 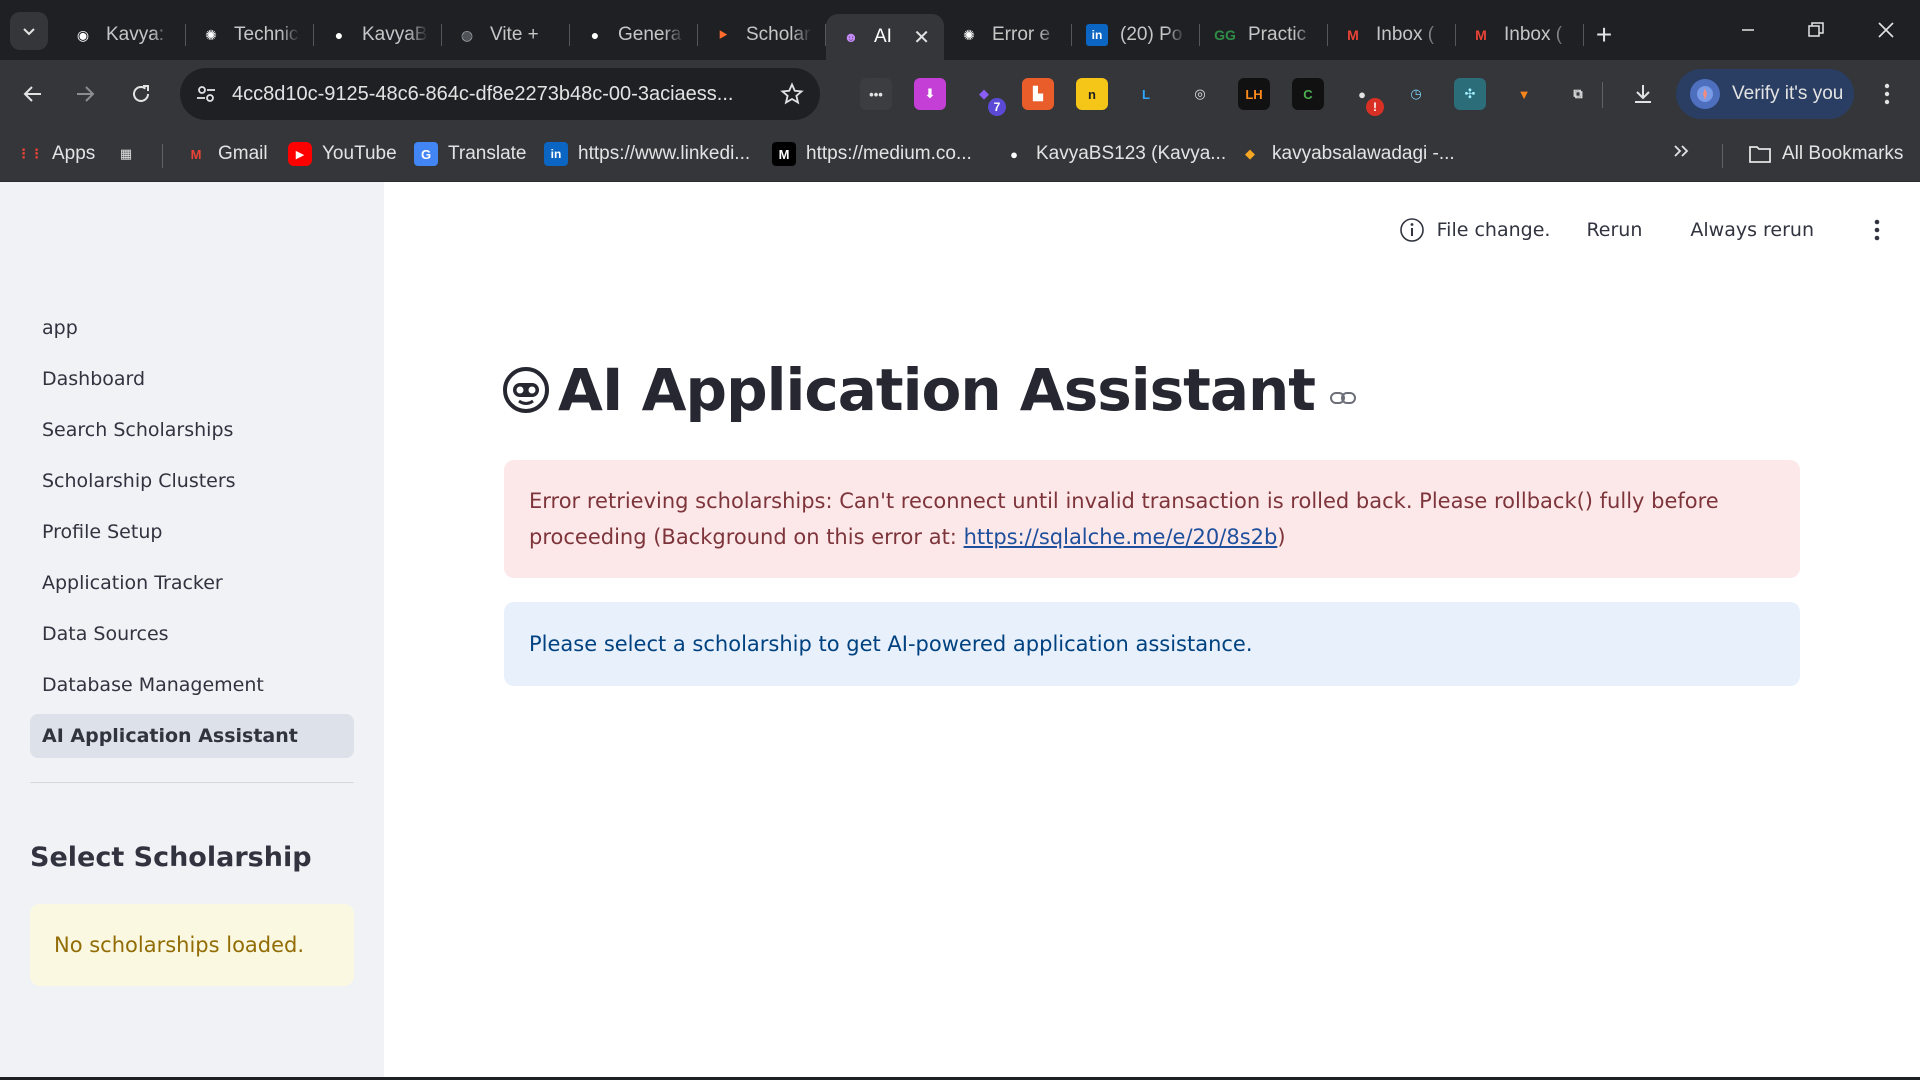 What do you see at coordinates (1200, 94) in the screenshot?
I see `target-extension-icon: ◎` at bounding box center [1200, 94].